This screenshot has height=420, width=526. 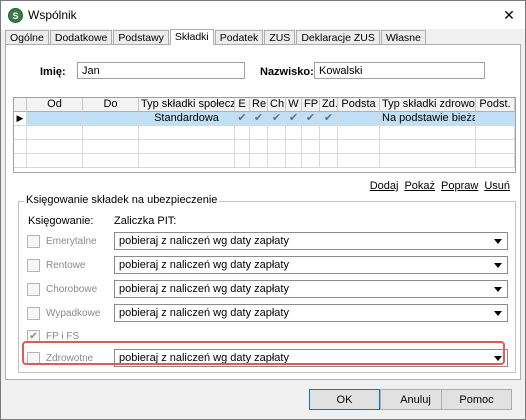 What do you see at coordinates (419, 186) in the screenshot?
I see `show-link: Pokaż` at bounding box center [419, 186].